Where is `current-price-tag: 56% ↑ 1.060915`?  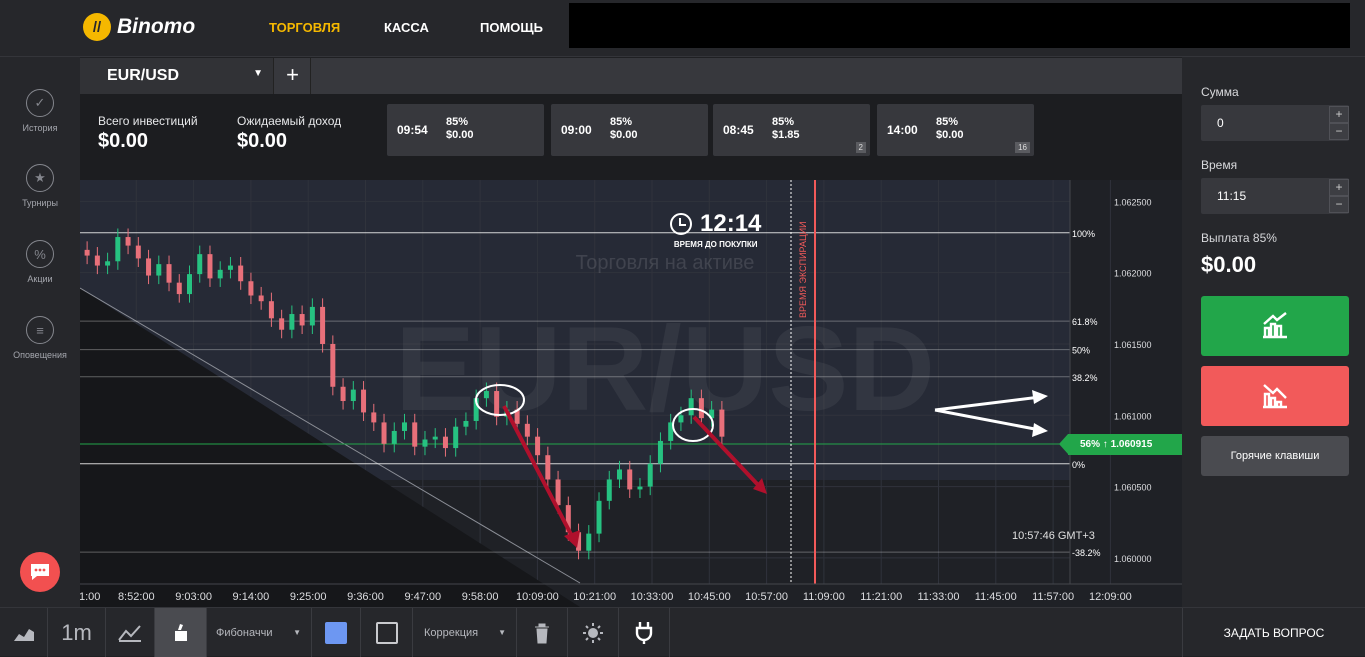
current-price-tag: 56% ↑ 1.060915 is located at coordinates (1120, 444).